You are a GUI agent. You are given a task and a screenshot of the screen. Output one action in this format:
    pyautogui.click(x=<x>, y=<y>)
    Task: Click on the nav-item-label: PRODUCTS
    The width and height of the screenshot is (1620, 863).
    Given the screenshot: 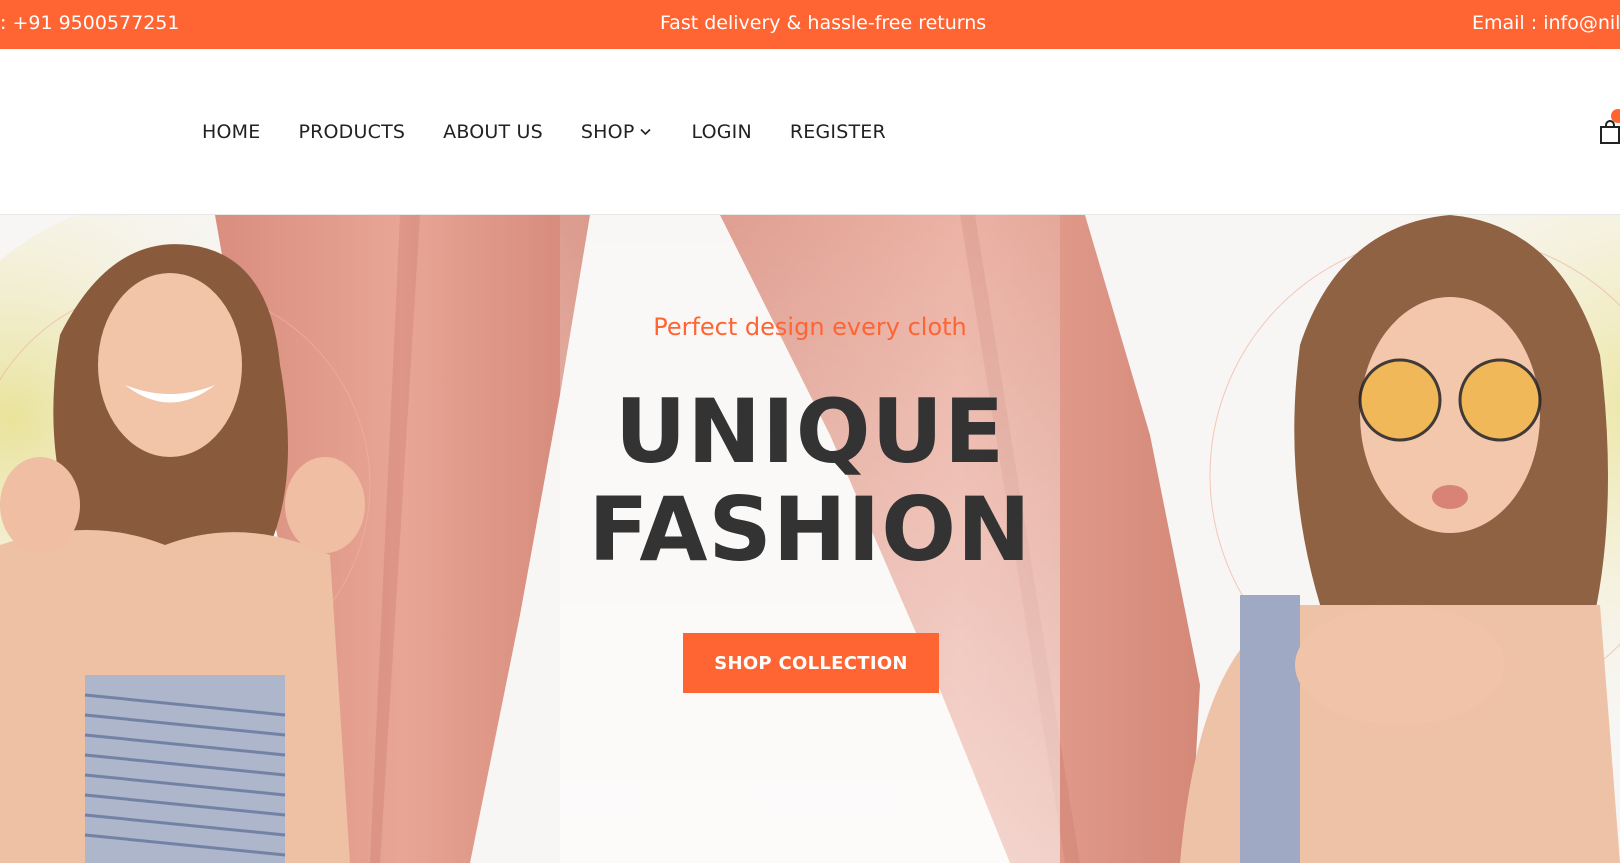 What is the action you would take?
    pyautogui.click(x=352, y=132)
    